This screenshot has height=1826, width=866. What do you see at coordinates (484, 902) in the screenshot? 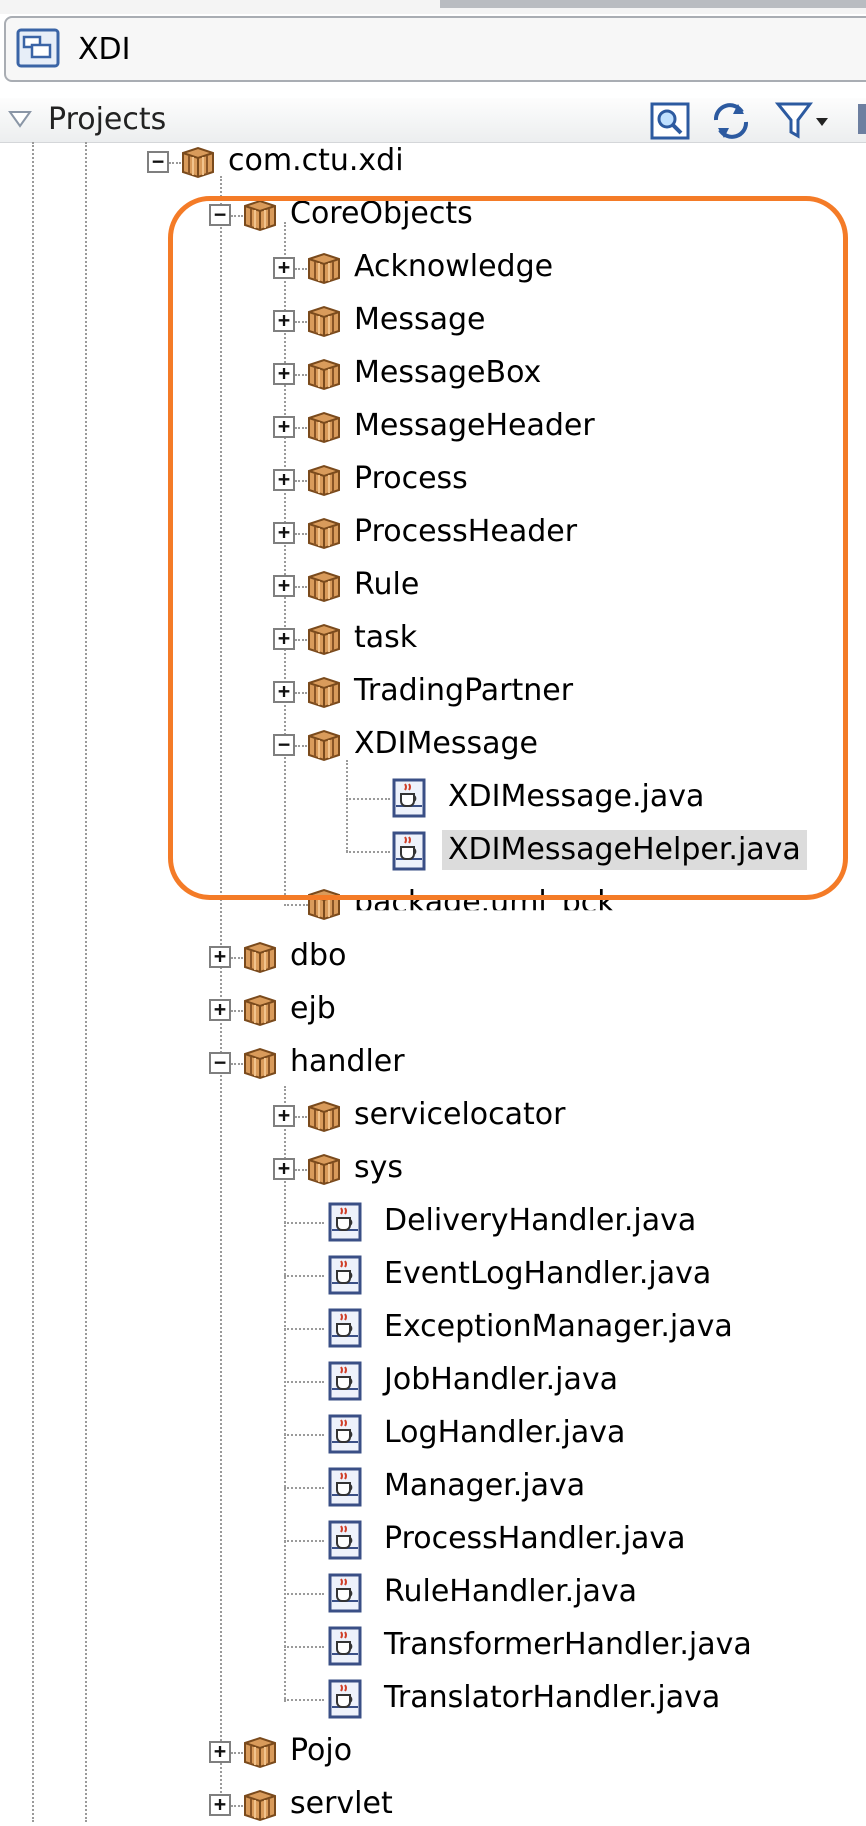
I see `tree-item-label: package.uml_pck` at bounding box center [484, 902].